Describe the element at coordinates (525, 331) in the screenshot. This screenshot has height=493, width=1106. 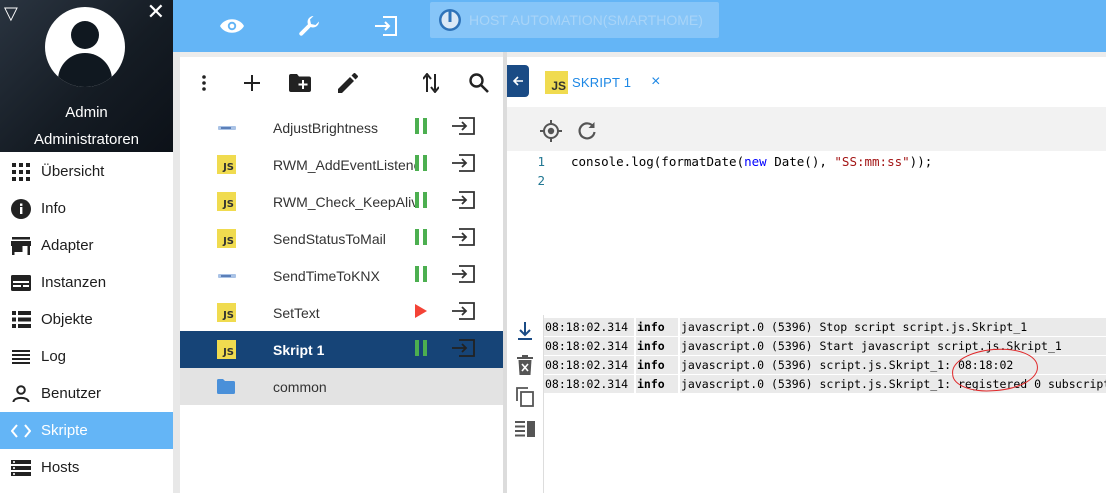
I see `scroll-down-icon` at that location.